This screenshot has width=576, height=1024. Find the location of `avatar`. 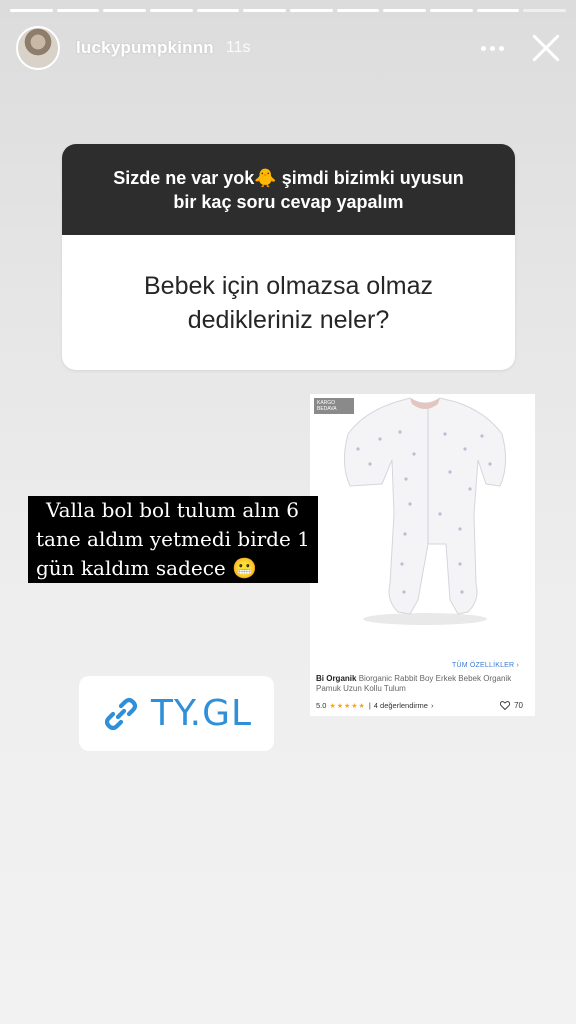

avatar is located at coordinates (38, 48).